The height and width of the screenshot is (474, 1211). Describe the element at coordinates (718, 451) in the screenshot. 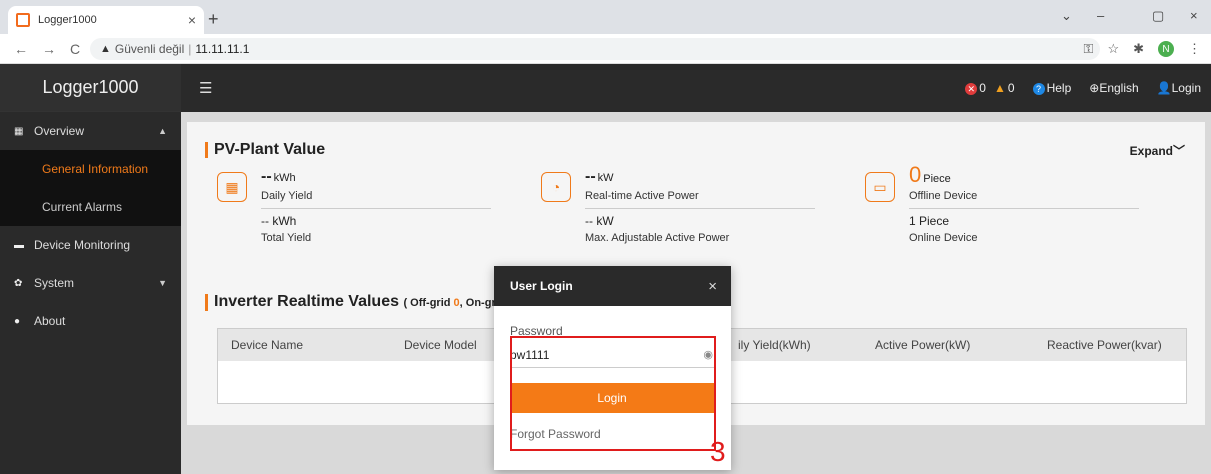

I see `step-annotation: 3` at that location.